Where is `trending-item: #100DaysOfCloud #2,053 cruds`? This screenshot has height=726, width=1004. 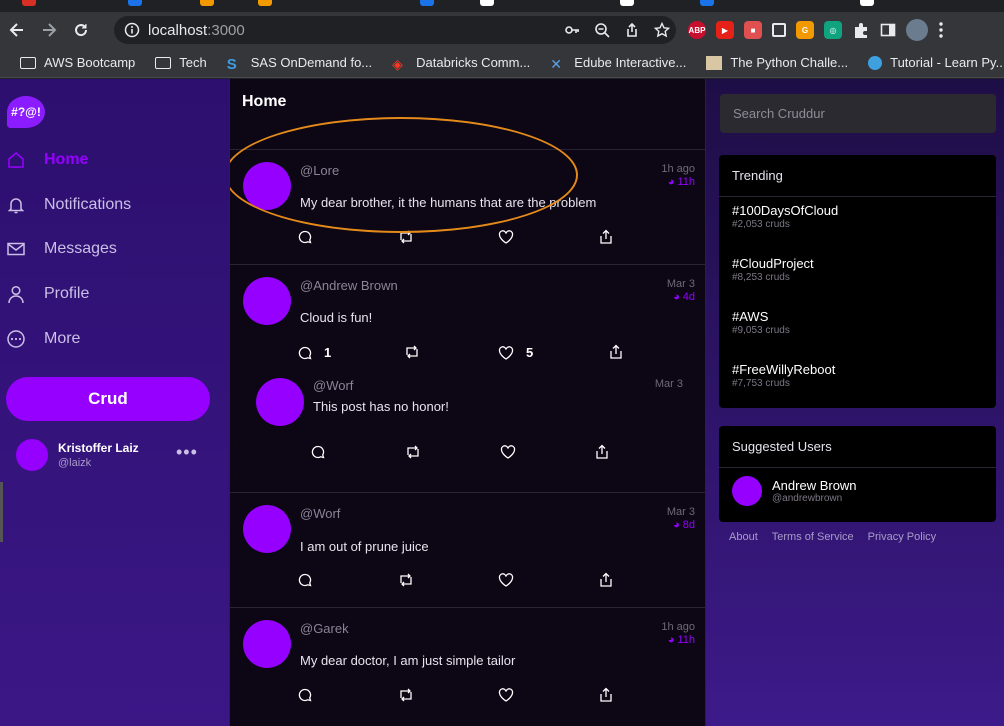
trending-item: #100DaysOfCloud #2,053 cruds is located at coordinates (857, 223).